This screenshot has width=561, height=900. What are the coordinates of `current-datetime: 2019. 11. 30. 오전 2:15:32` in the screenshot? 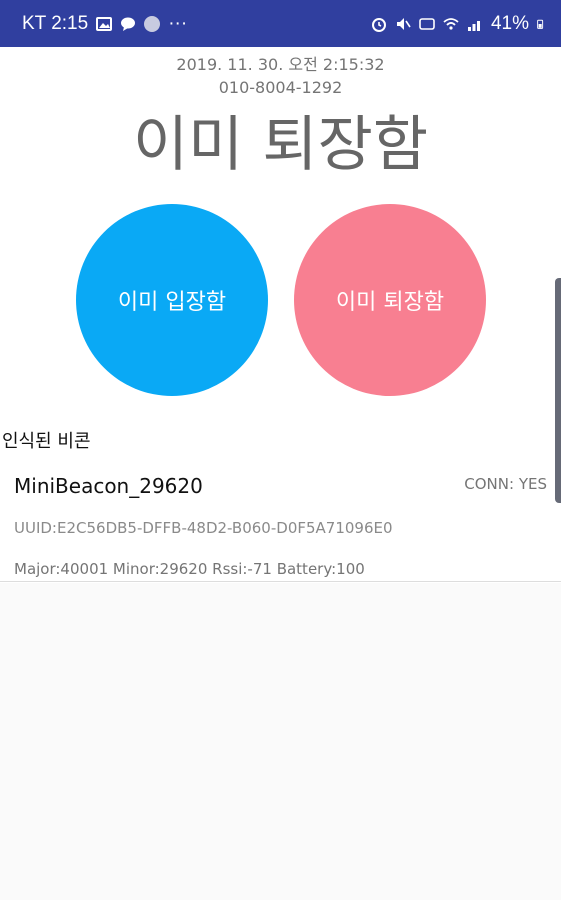 It's located at (280, 64).